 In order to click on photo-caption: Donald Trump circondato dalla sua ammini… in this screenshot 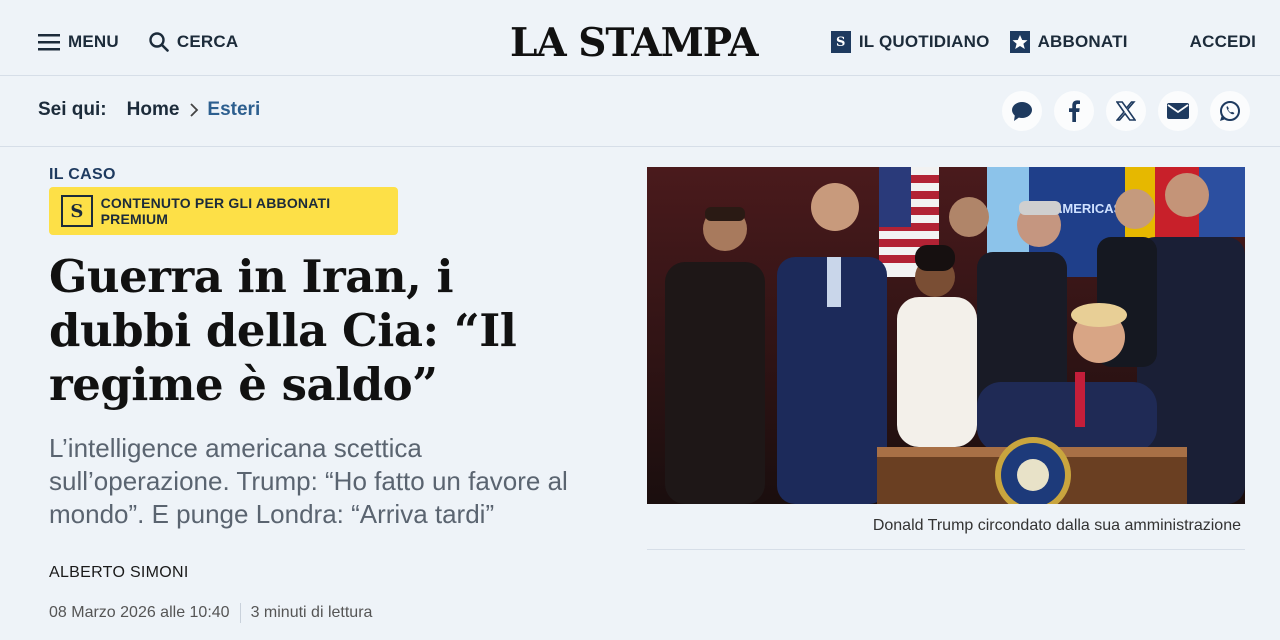, I will do `click(1056, 525)`.